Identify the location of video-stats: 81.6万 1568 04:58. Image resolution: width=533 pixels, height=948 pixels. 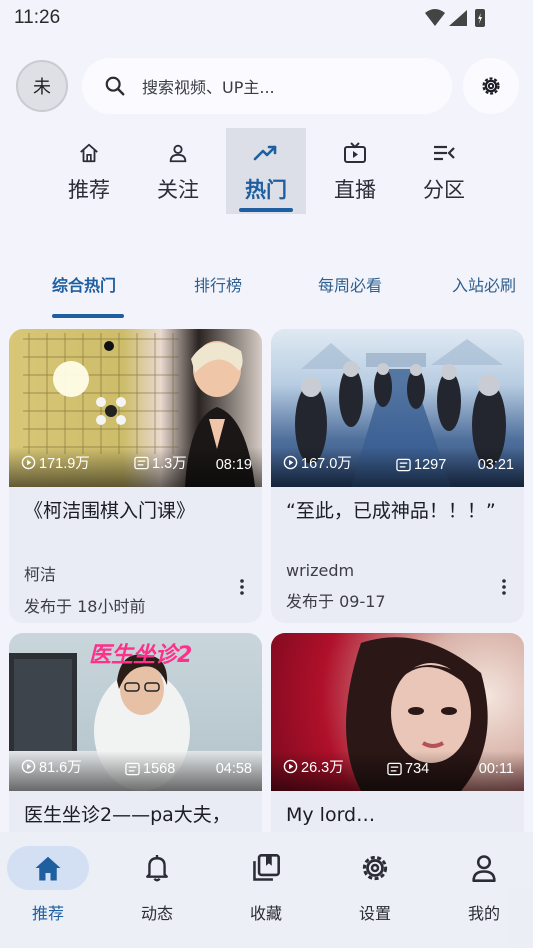
(135, 771).